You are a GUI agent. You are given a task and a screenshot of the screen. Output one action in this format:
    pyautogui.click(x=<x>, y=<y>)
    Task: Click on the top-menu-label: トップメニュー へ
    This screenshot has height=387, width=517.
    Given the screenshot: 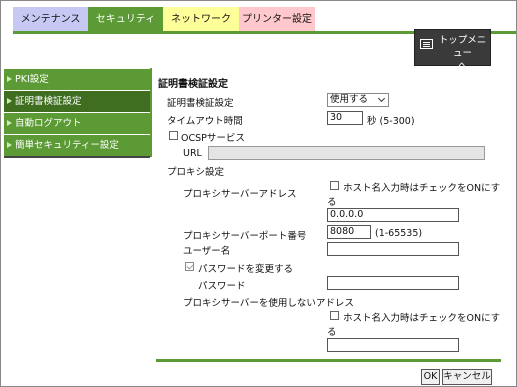 What is the action you would take?
    pyautogui.click(x=462, y=53)
    